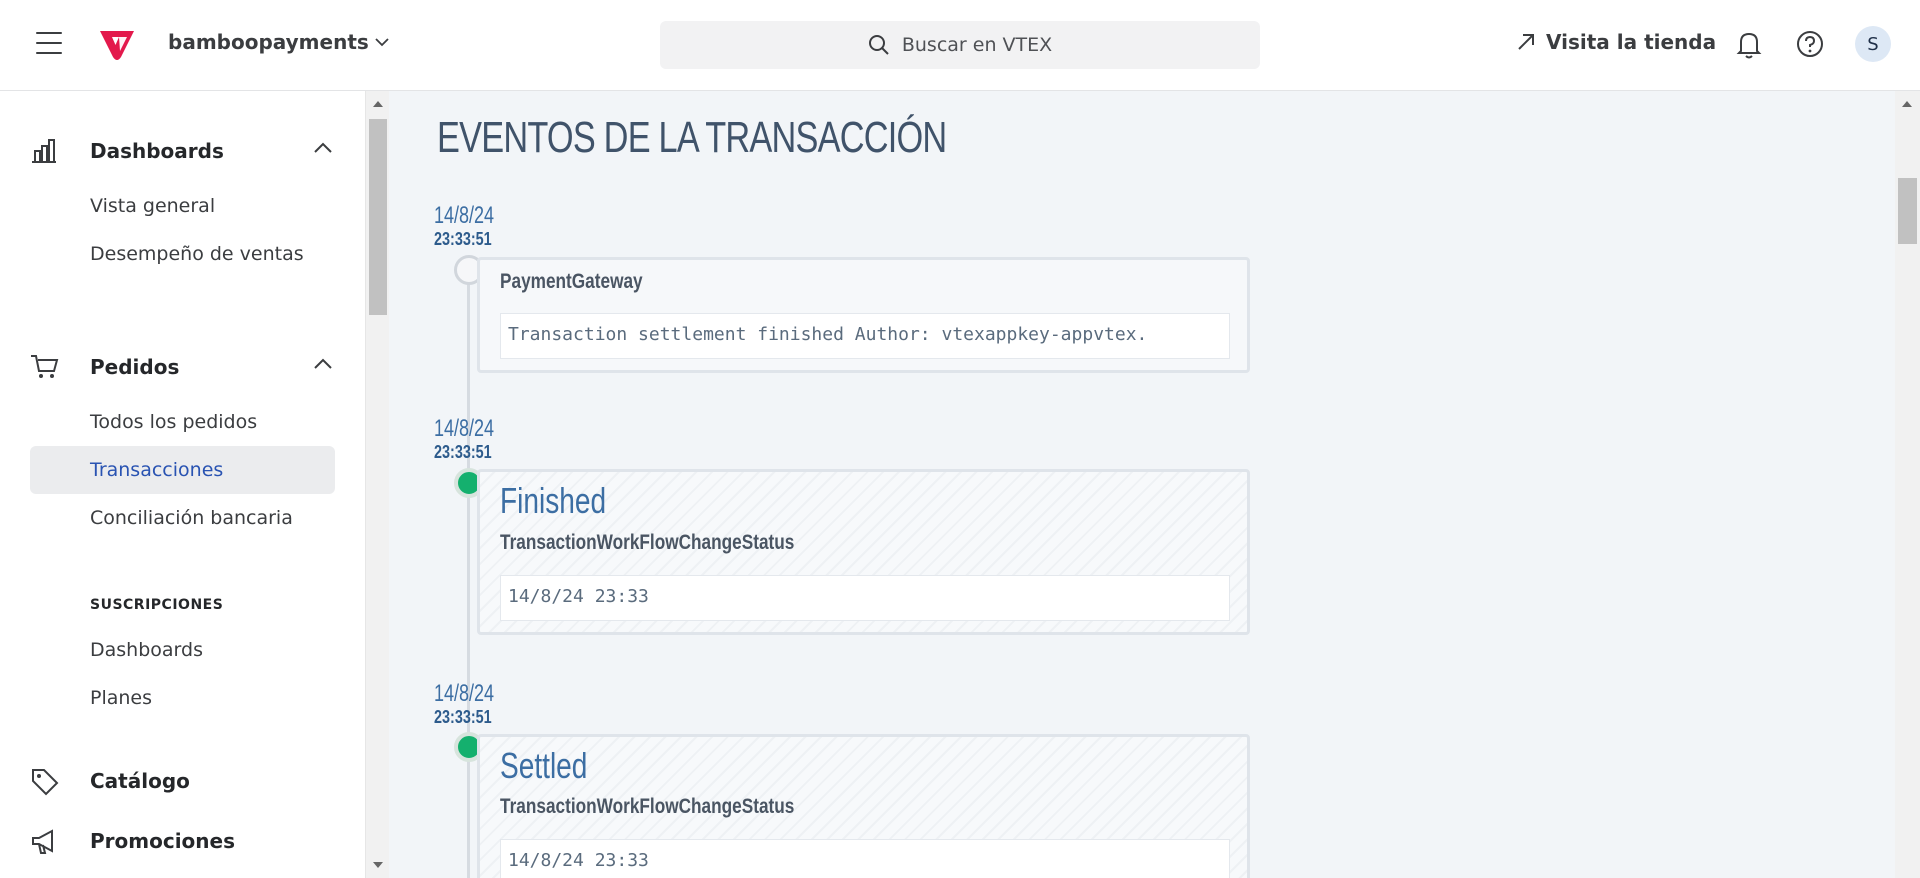  I want to click on visit-store-link: Visita la tienda, so click(1616, 42).